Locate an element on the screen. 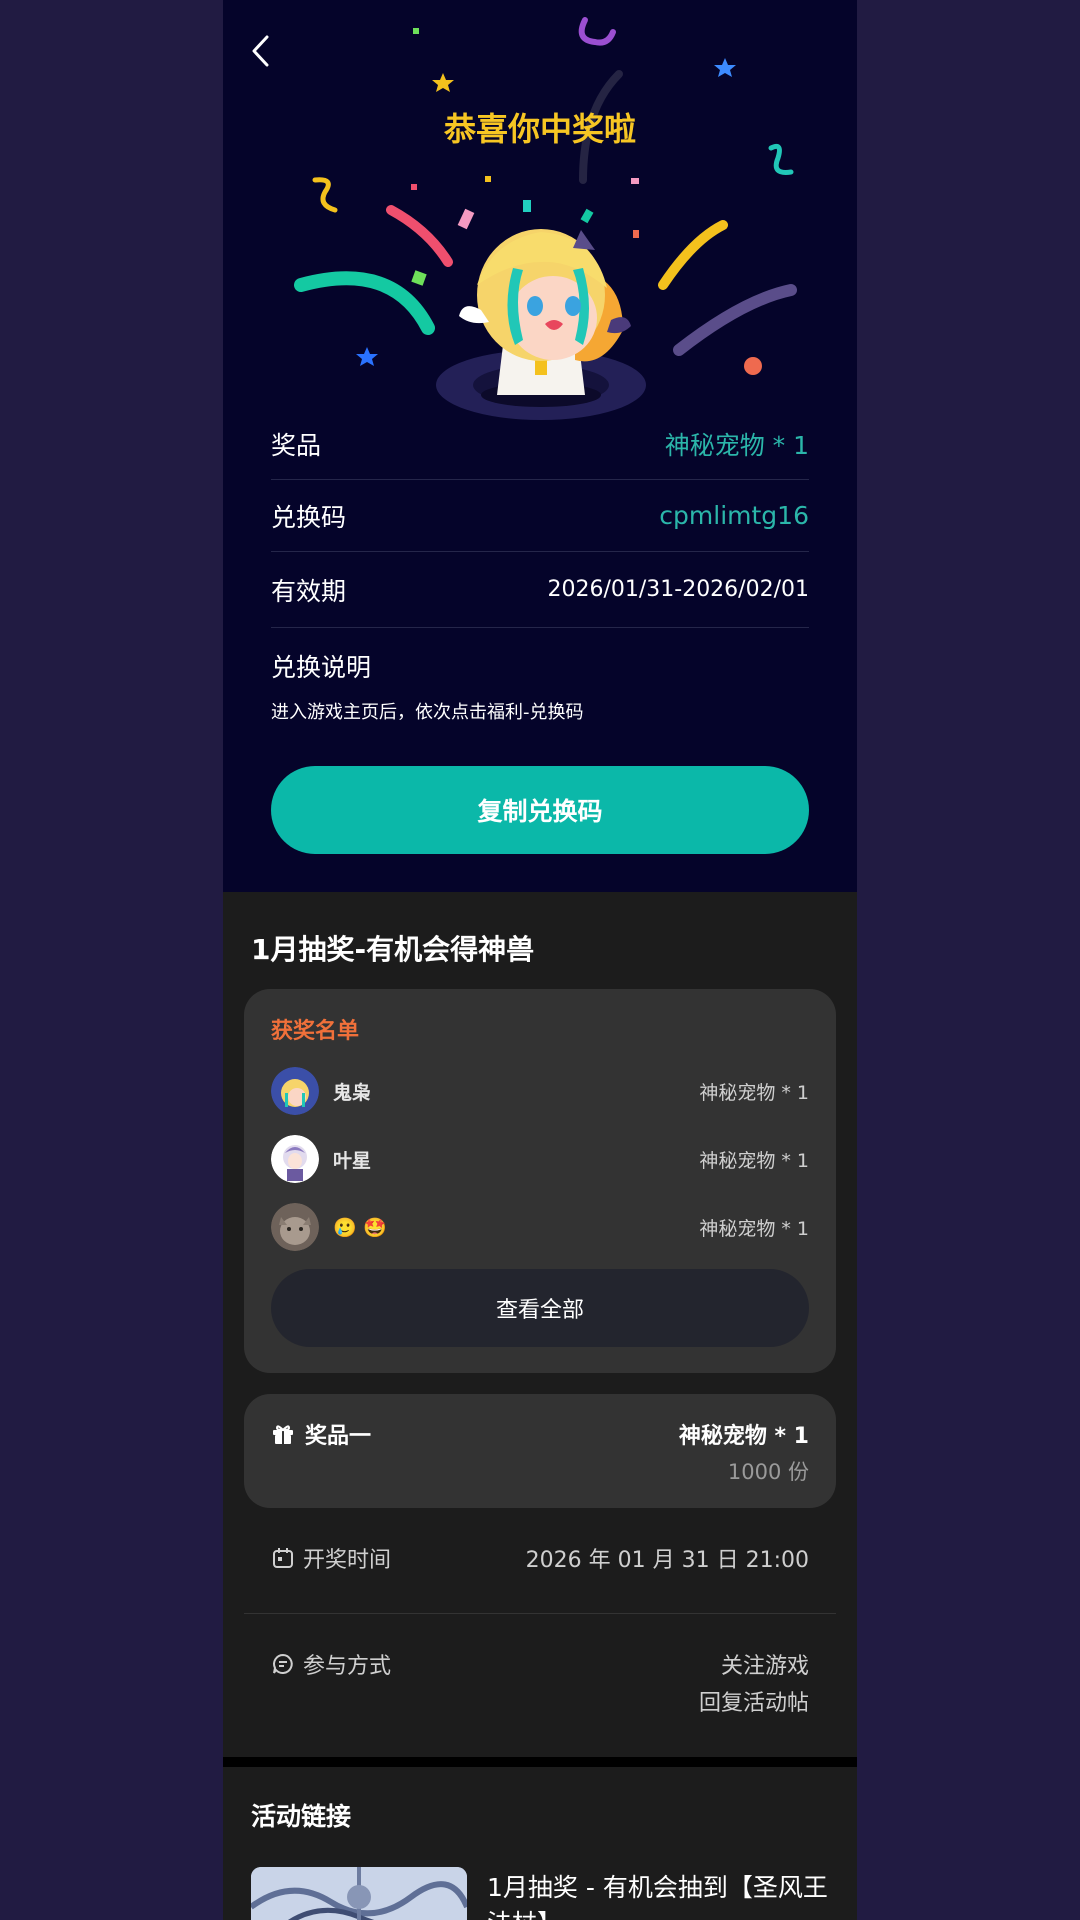 The height and width of the screenshot is (1920, 1080). code-row: 兑换码 cpmlimtg16 is located at coordinates (540, 516).